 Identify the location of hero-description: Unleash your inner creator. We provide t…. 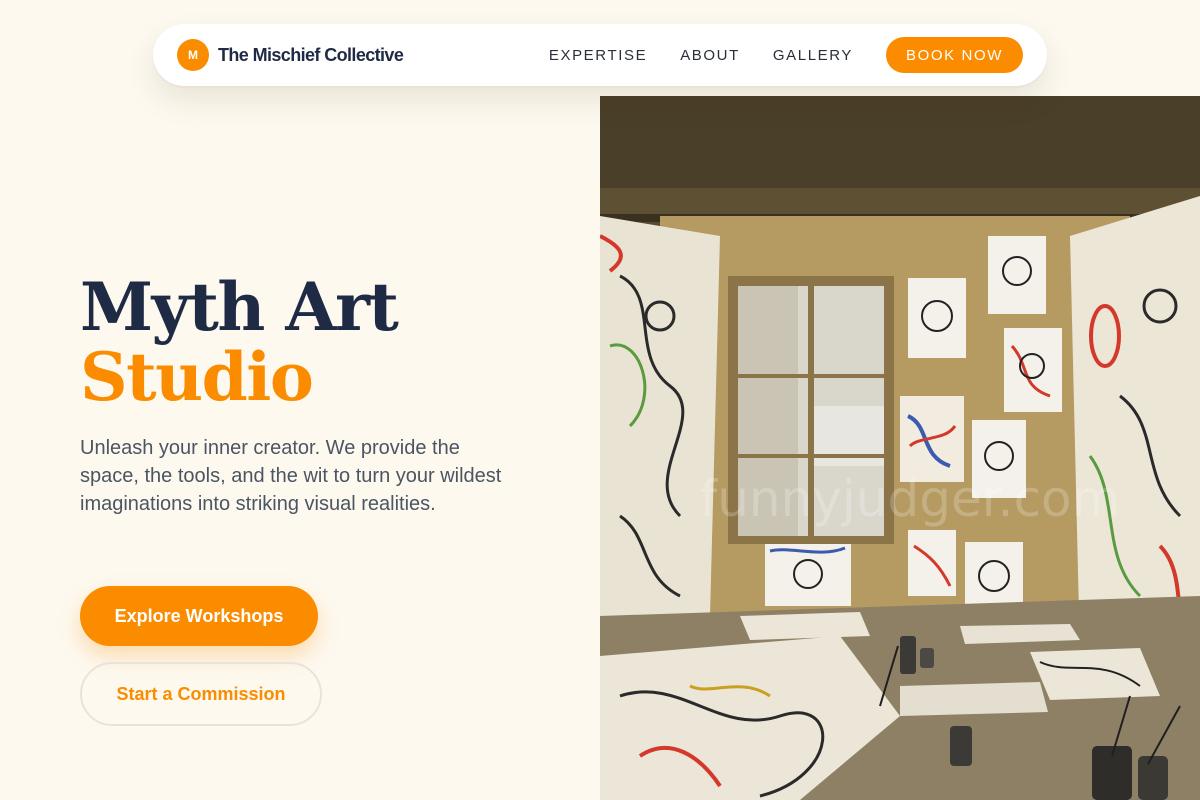
(291, 476).